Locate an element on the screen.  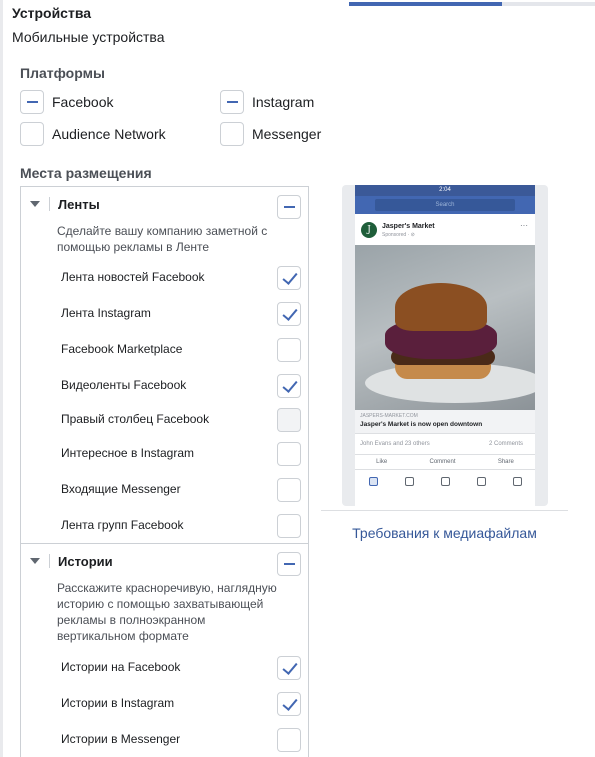
preview-divider is located at coordinates (444, 510).